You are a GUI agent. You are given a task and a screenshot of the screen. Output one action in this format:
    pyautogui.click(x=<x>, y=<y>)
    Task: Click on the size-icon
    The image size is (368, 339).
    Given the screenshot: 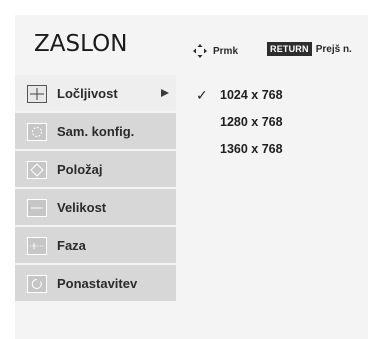 What is the action you would take?
    pyautogui.click(x=37, y=208)
    